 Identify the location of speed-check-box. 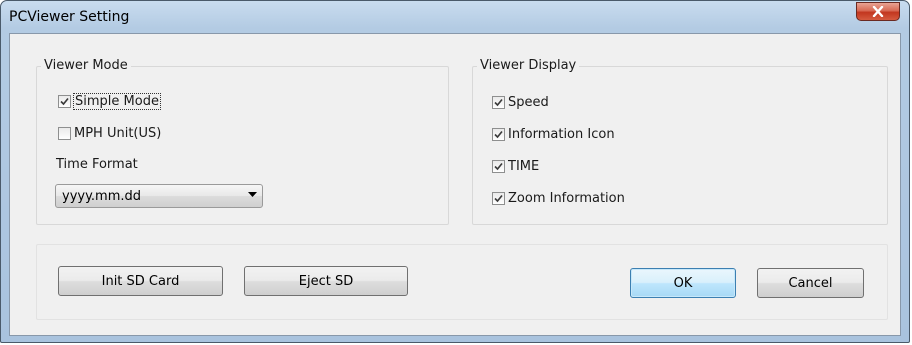
(498, 102).